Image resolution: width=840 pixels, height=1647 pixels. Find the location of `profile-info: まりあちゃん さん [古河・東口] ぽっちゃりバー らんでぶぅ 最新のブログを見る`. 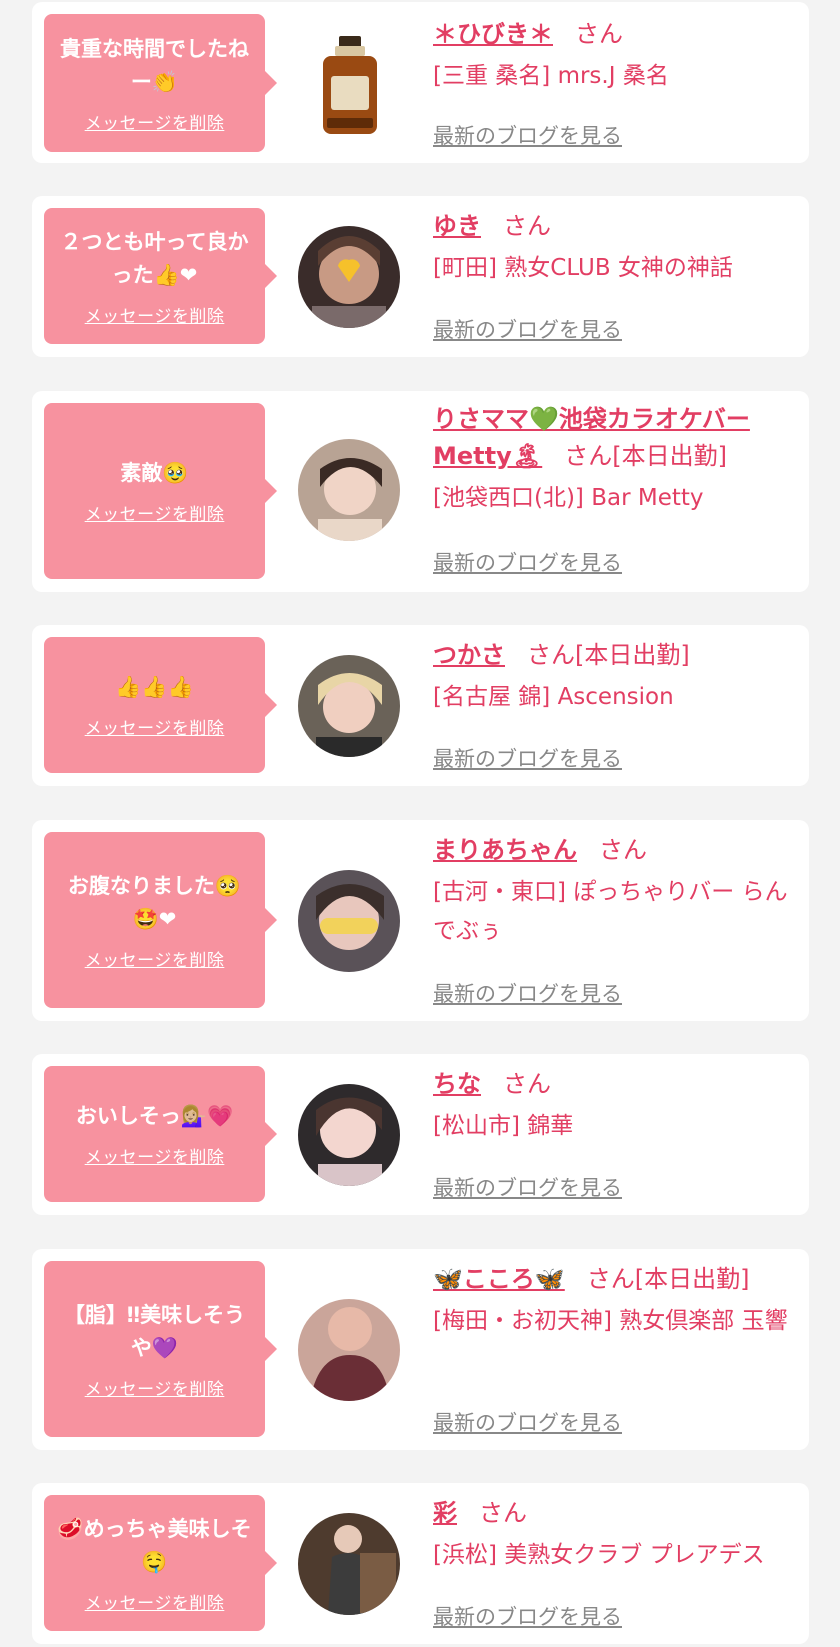

profile-info: まりあちゃん さん [古河・東口] ぽっちゃりバー らんでぶぅ 最新のブログを見る is located at coordinates (615, 922).